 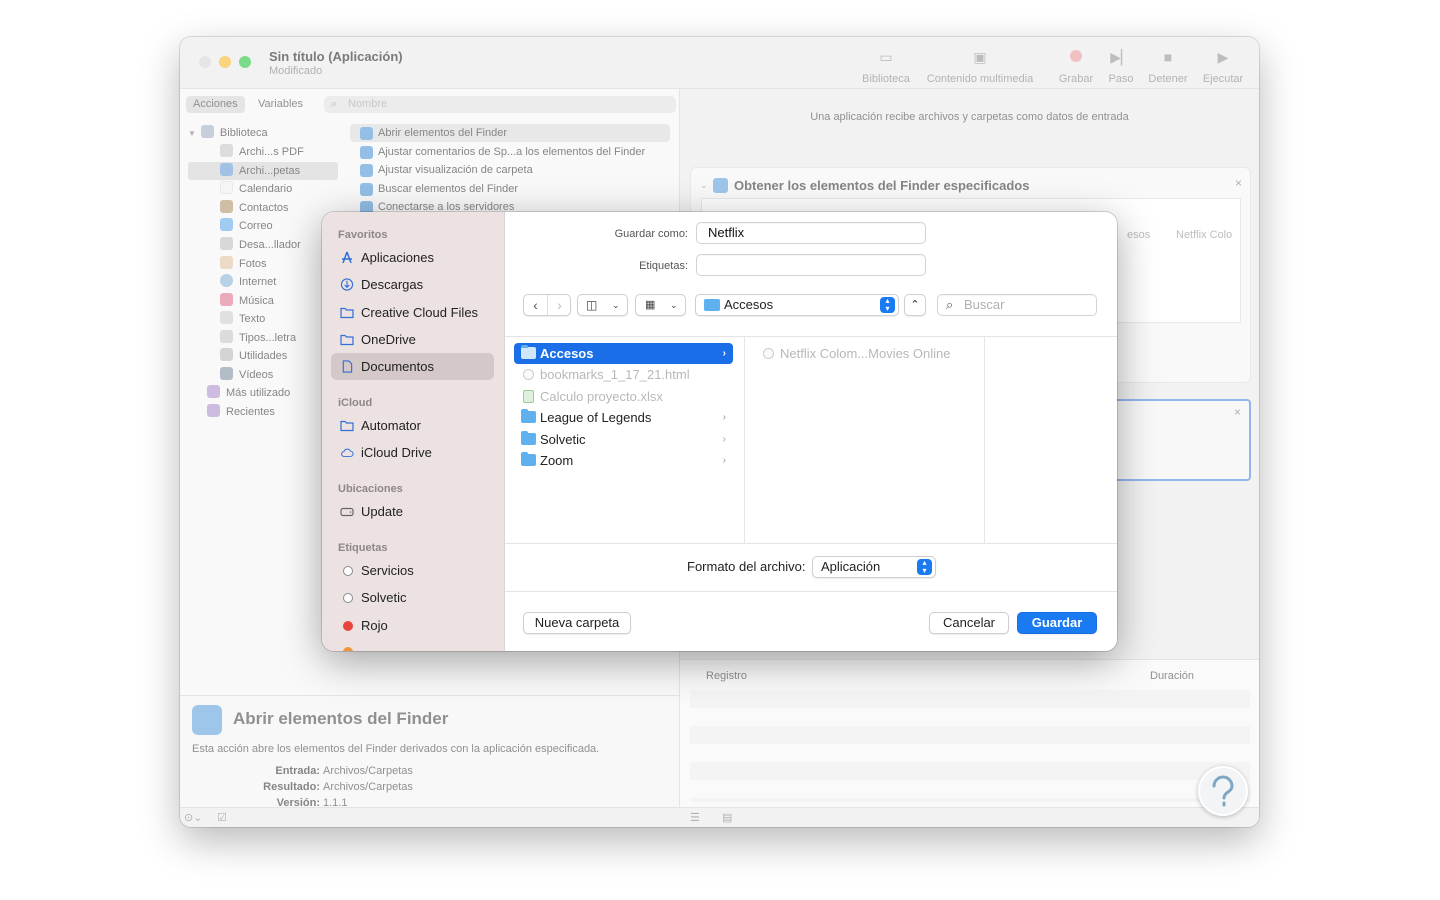 What do you see at coordinates (984, 304) in the screenshot?
I see `search-placeholder: Buscar` at bounding box center [984, 304].